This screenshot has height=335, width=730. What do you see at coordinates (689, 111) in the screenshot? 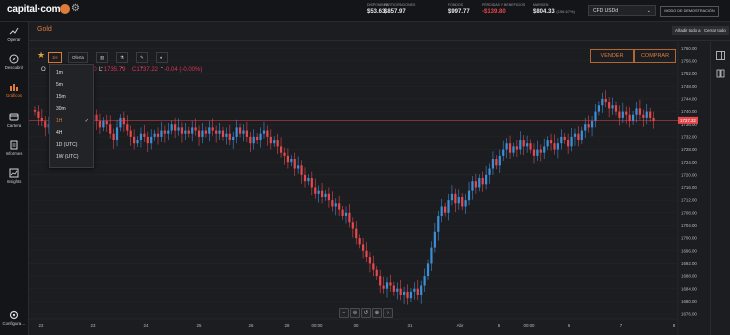
I see `y-tick-label: 1740.00` at bounding box center [689, 111].